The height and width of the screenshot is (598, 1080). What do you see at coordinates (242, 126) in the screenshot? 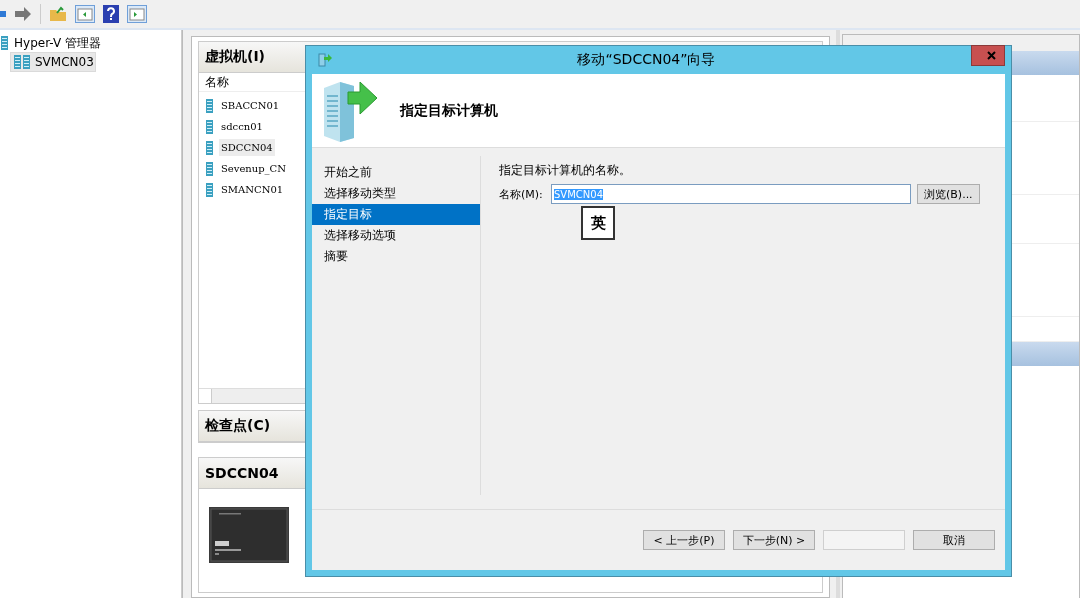
I see `vm-row: sdccn01` at bounding box center [242, 126].